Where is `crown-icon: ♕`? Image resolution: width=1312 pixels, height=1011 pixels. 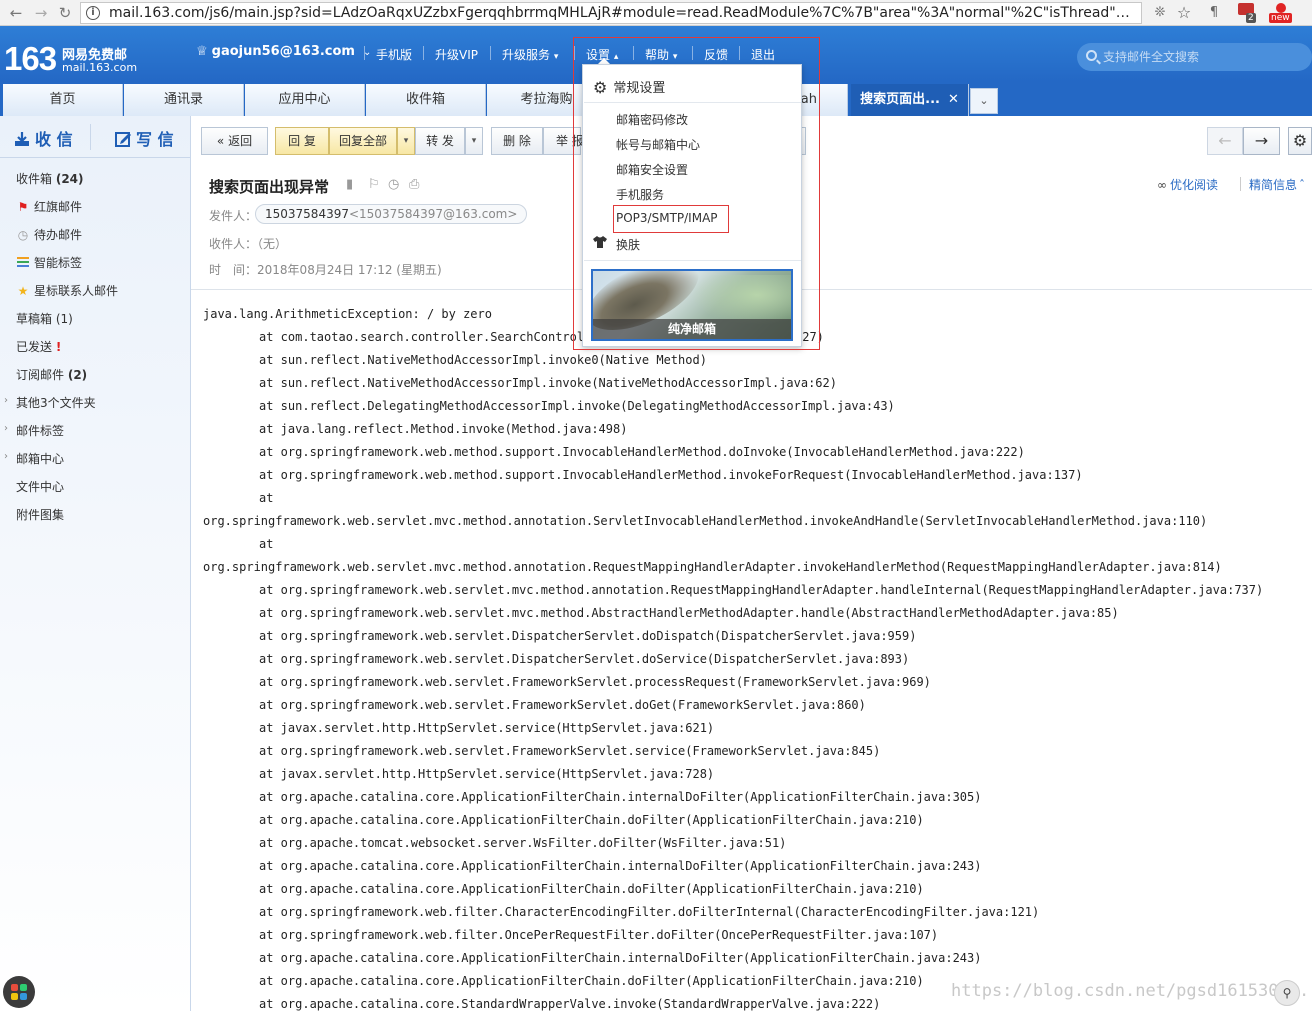 crown-icon: ♕ is located at coordinates (202, 51).